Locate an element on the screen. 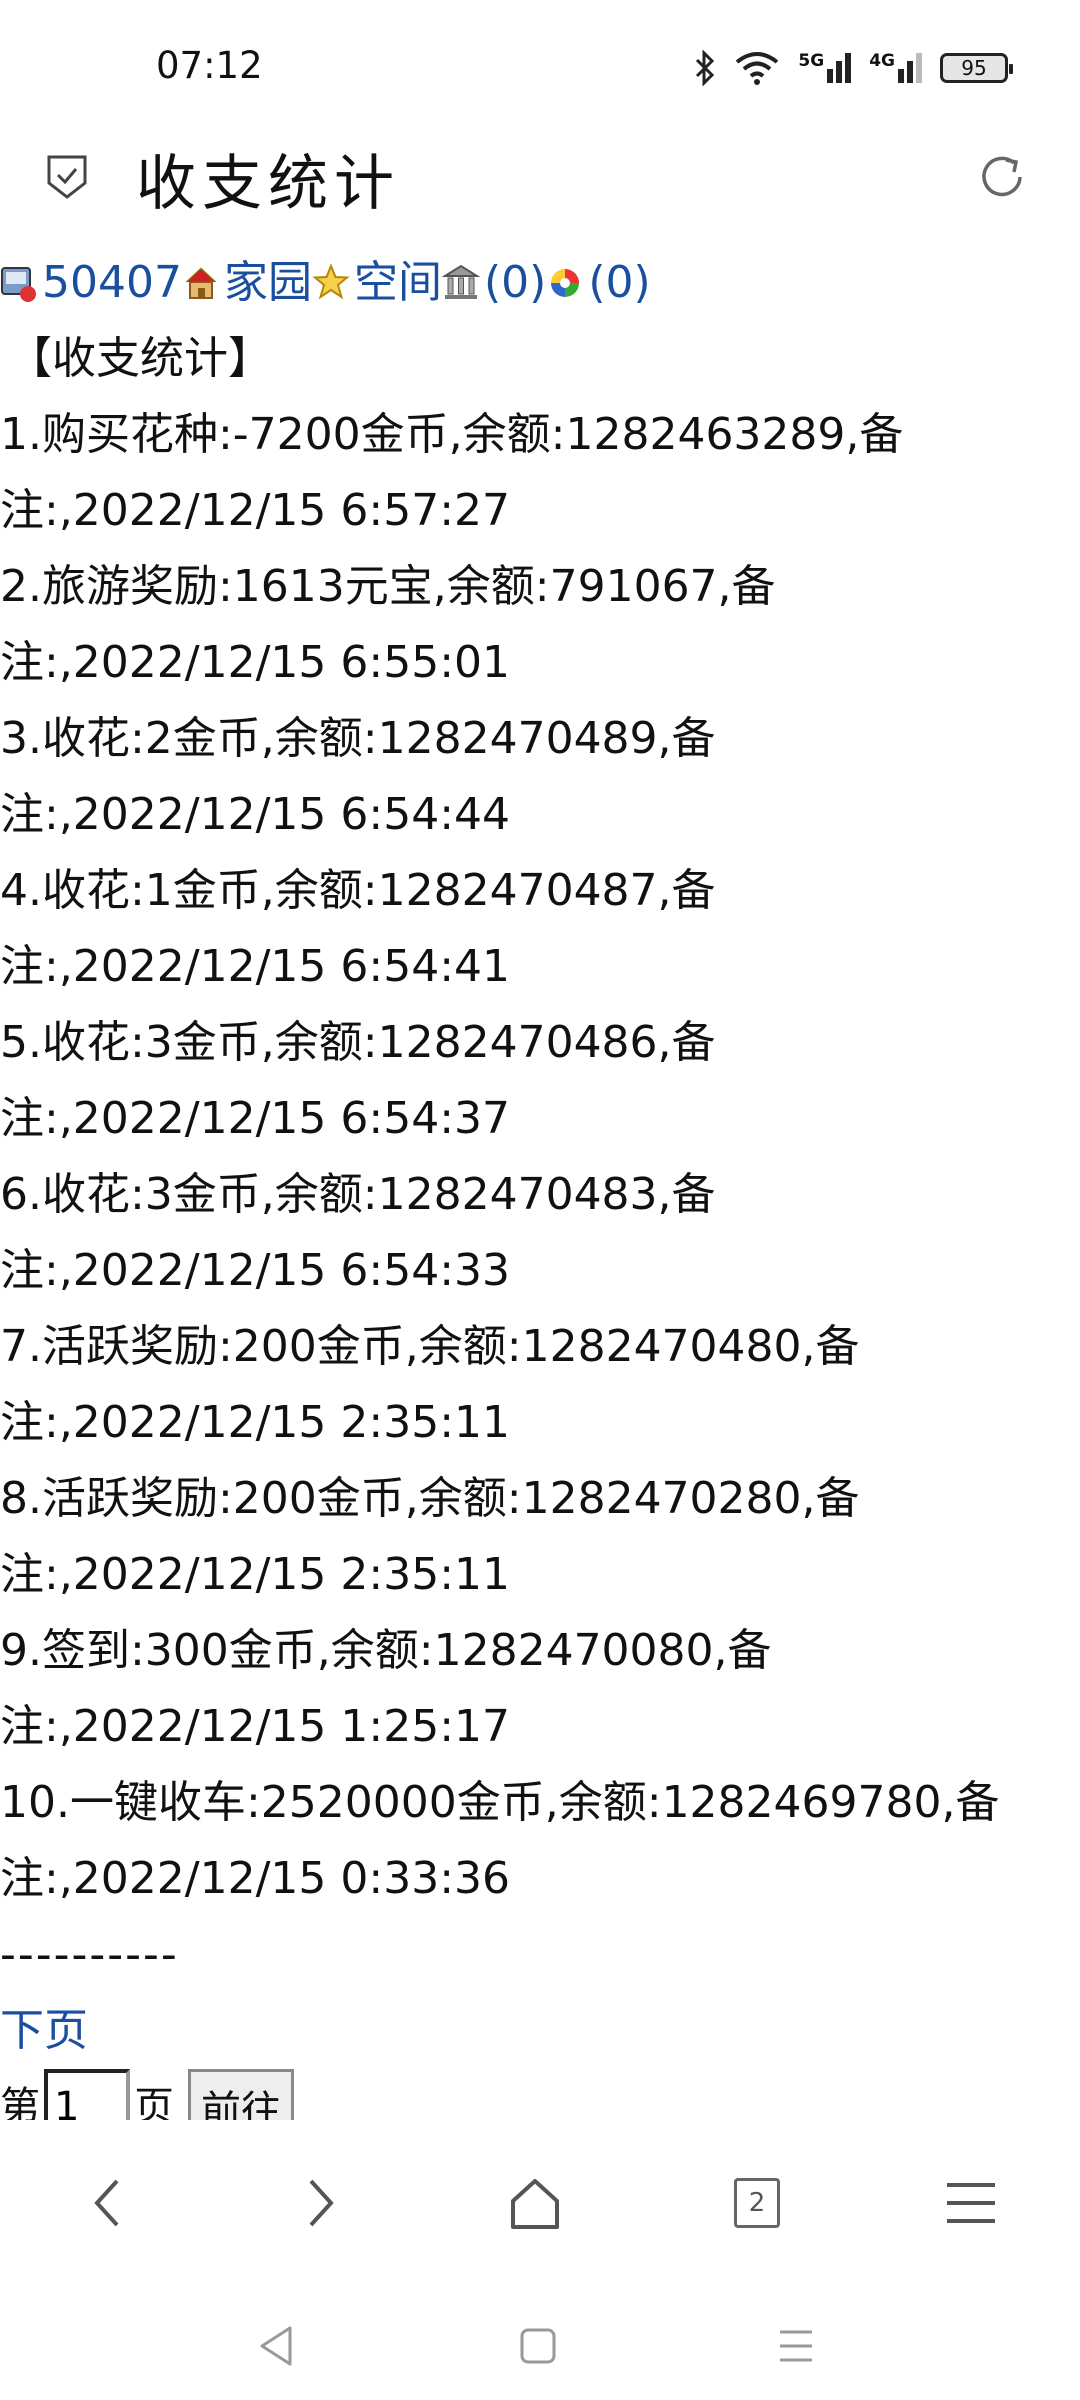 This screenshot has width=1080, height=2400. back-button is located at coordinates (107, 2203).